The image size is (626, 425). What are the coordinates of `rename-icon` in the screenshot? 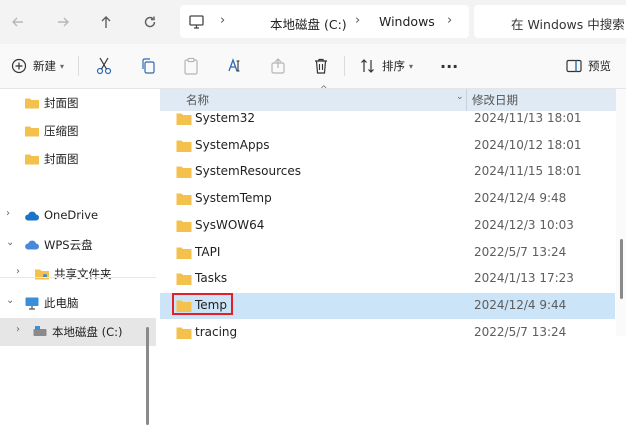 It's located at (234, 65).